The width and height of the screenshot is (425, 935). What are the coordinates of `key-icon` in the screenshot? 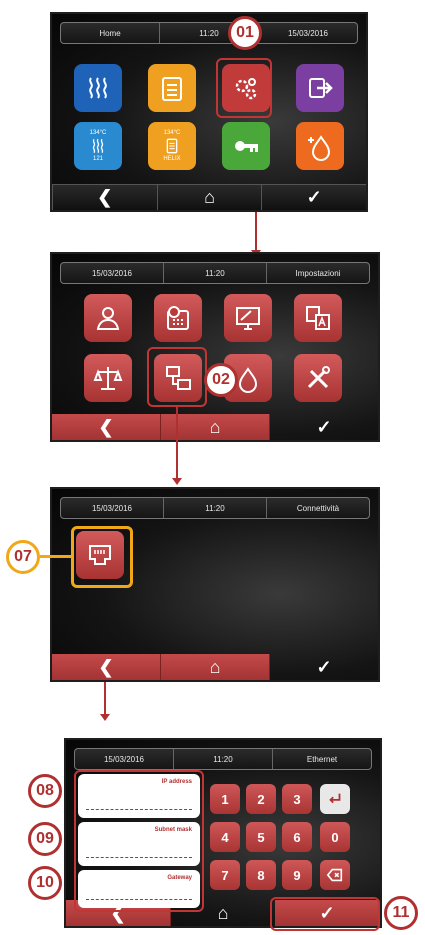 It's located at (246, 146).